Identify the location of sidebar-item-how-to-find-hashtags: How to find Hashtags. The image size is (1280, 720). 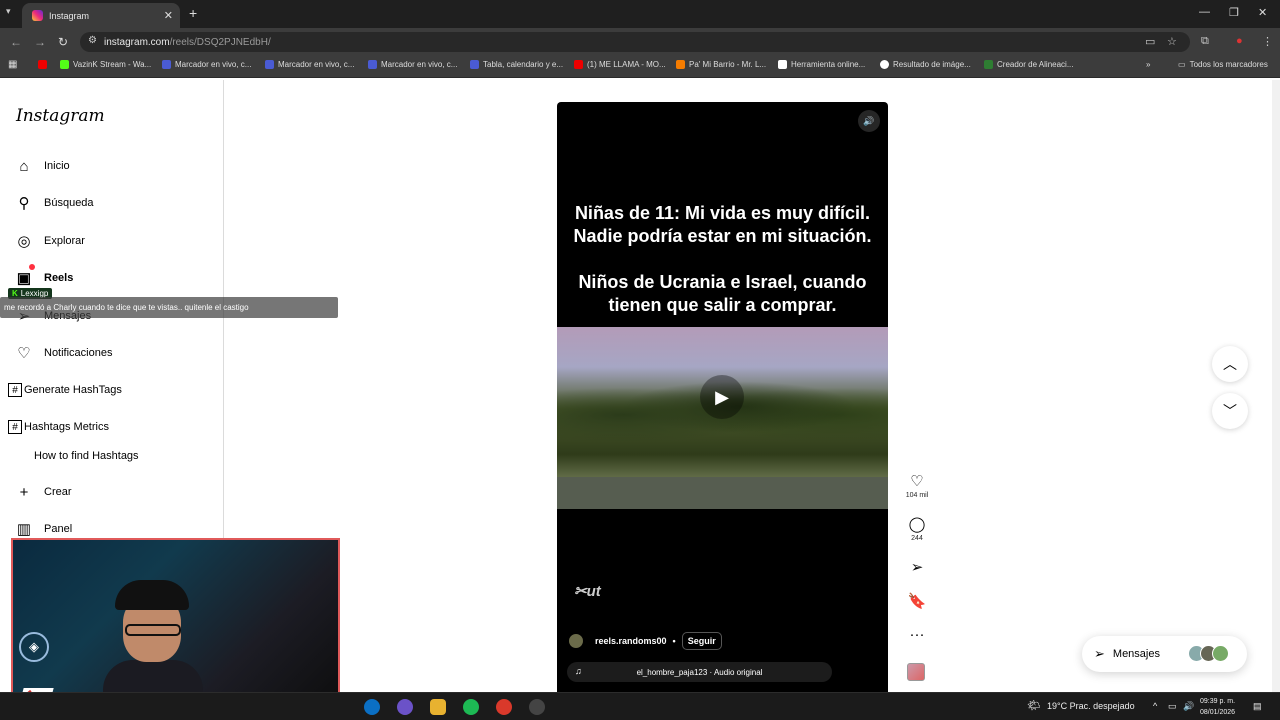
(86, 456).